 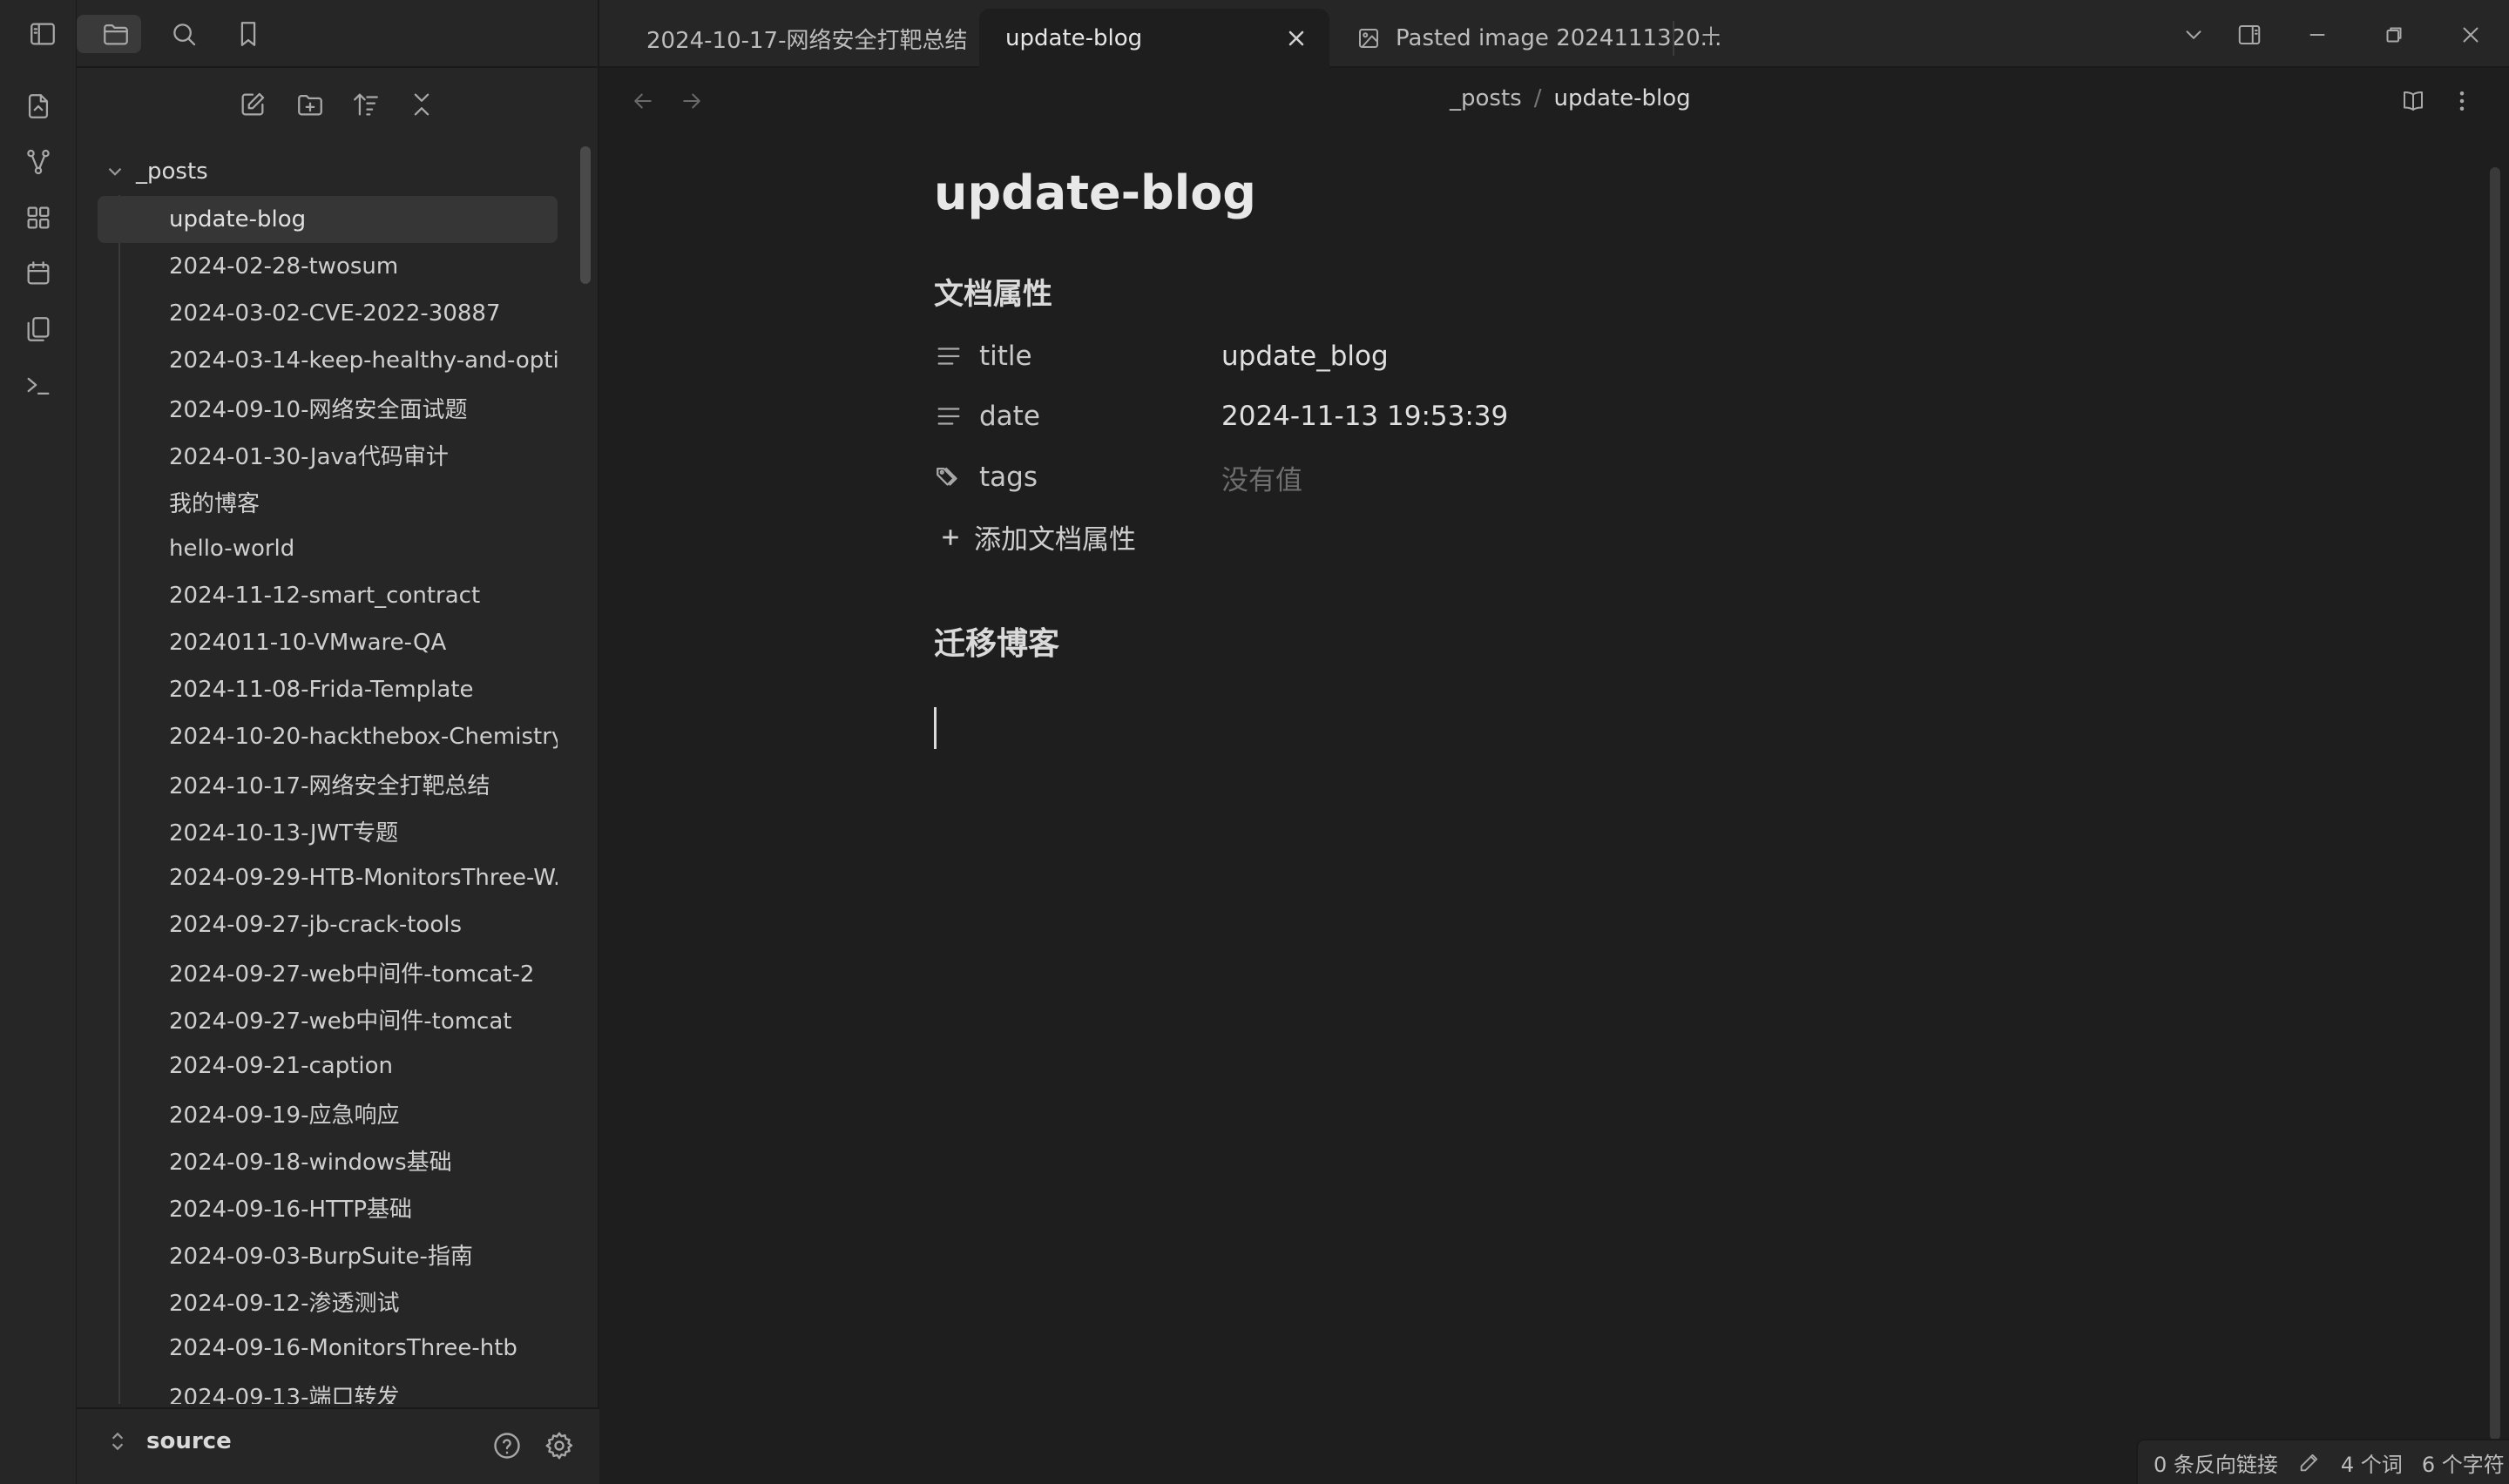 I want to click on templates-icon, so click(x=38, y=329).